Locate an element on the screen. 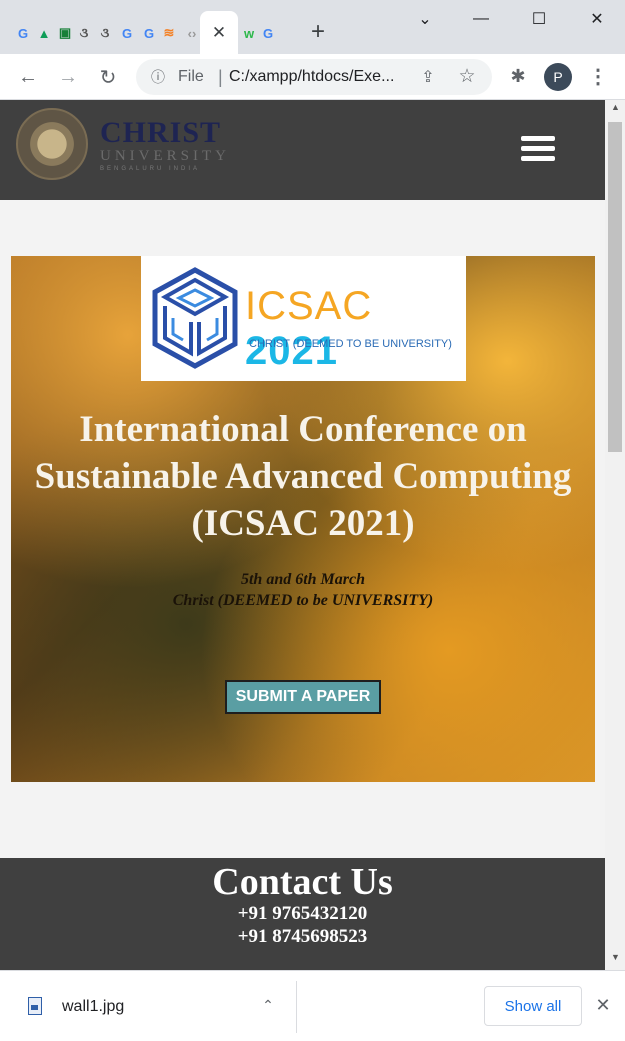 This screenshot has width=625, height=1041. contact-section: Contact Us +91 9765432120 +91 8745698523 is located at coordinates (302, 914).